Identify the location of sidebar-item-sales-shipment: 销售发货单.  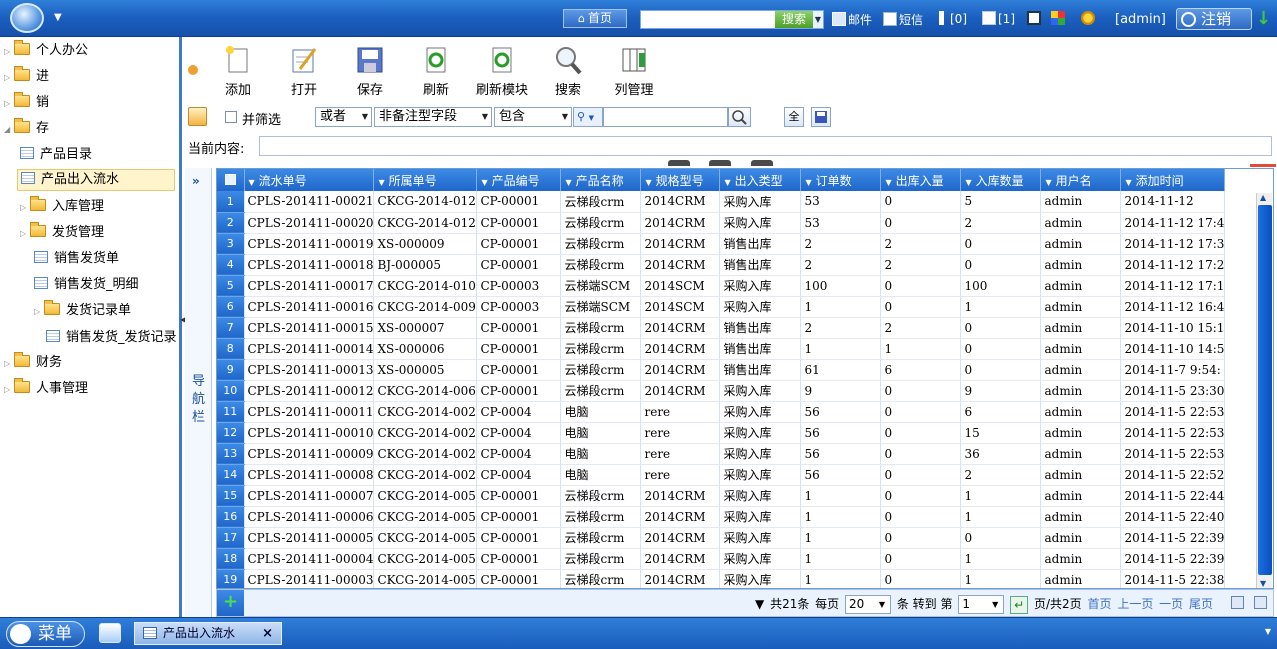
(76, 259).